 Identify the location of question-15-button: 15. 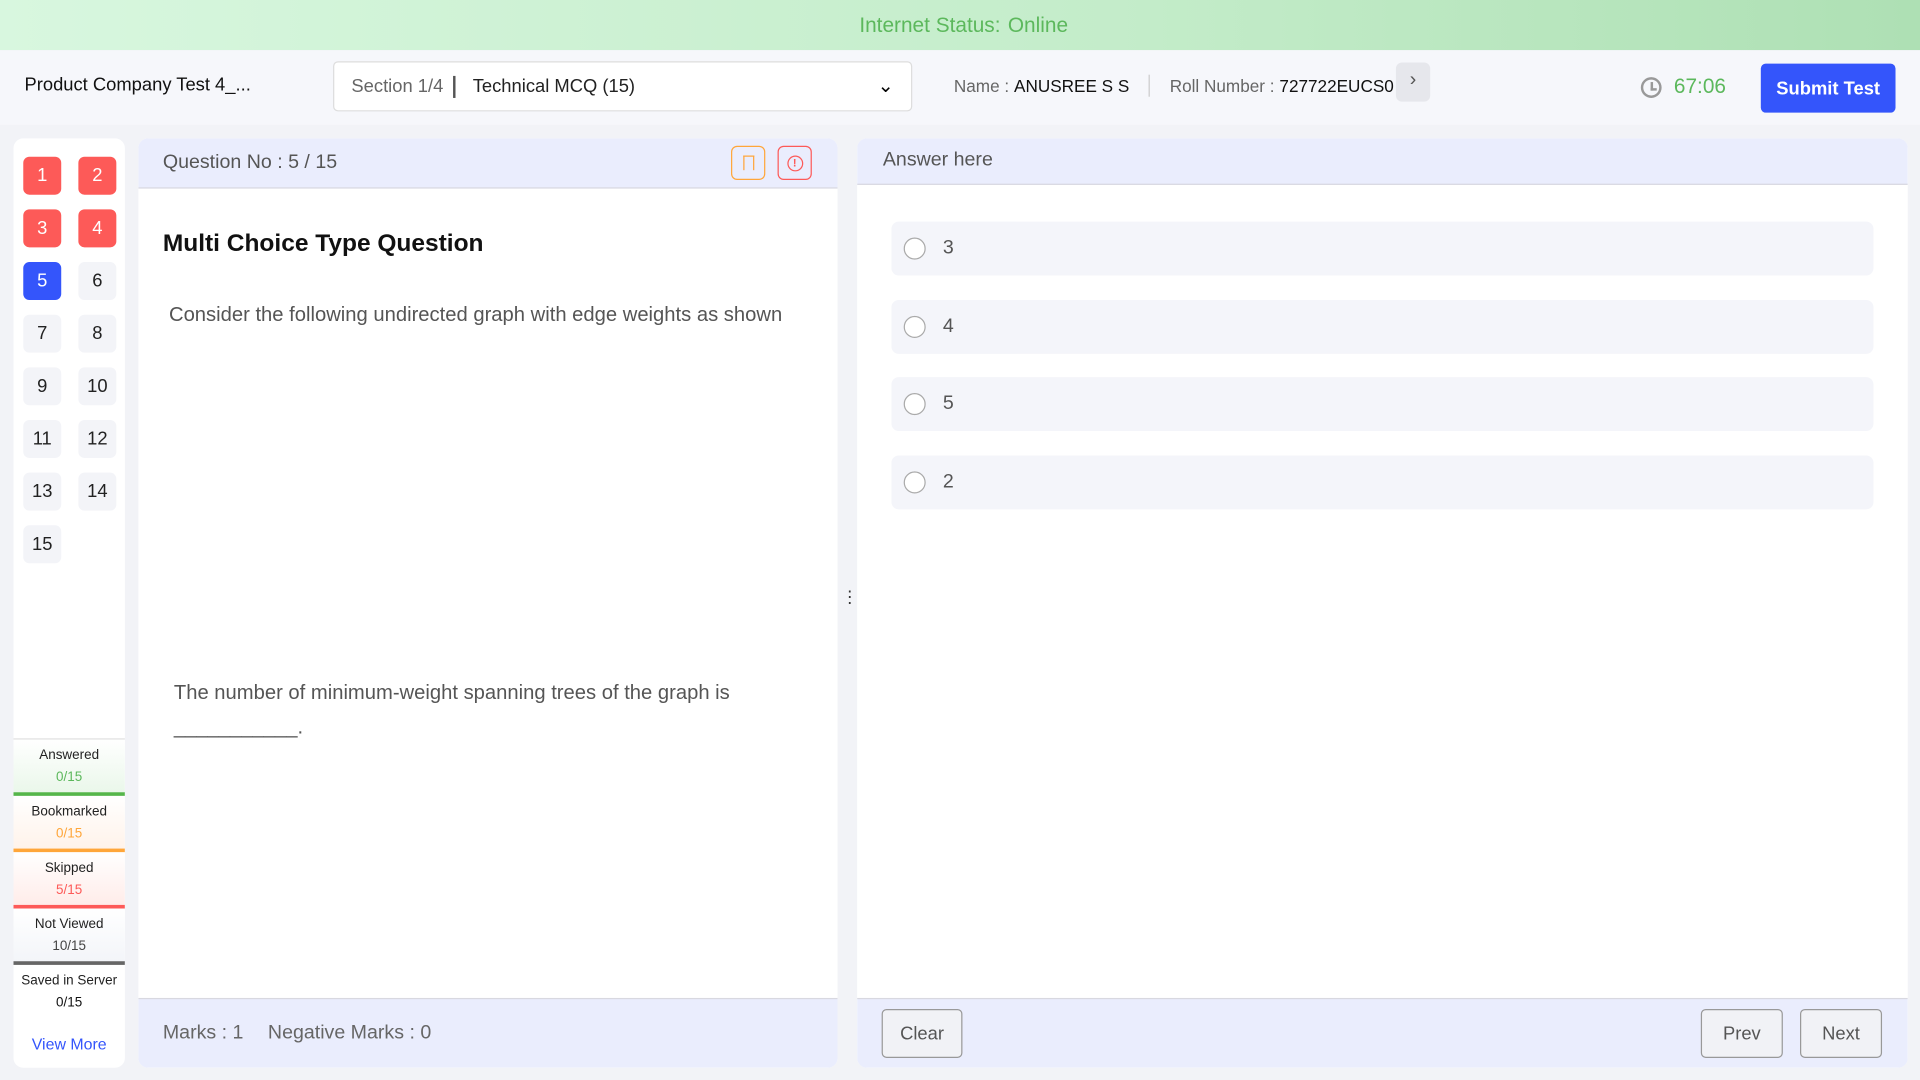
(42, 544).